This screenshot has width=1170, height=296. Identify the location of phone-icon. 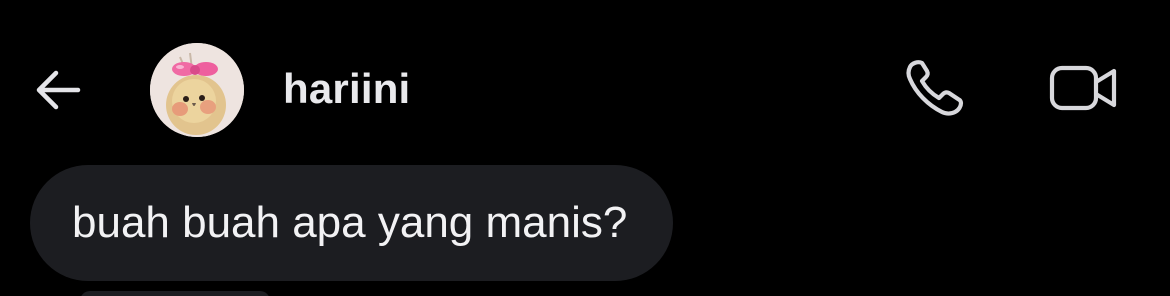
(935, 88).